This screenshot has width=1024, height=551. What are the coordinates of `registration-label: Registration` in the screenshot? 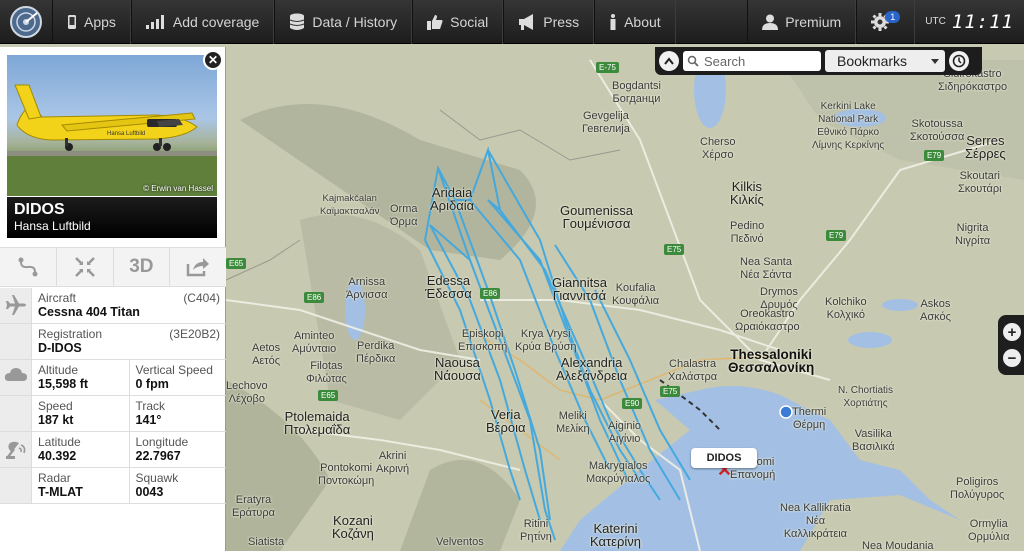 It's located at (70, 334).